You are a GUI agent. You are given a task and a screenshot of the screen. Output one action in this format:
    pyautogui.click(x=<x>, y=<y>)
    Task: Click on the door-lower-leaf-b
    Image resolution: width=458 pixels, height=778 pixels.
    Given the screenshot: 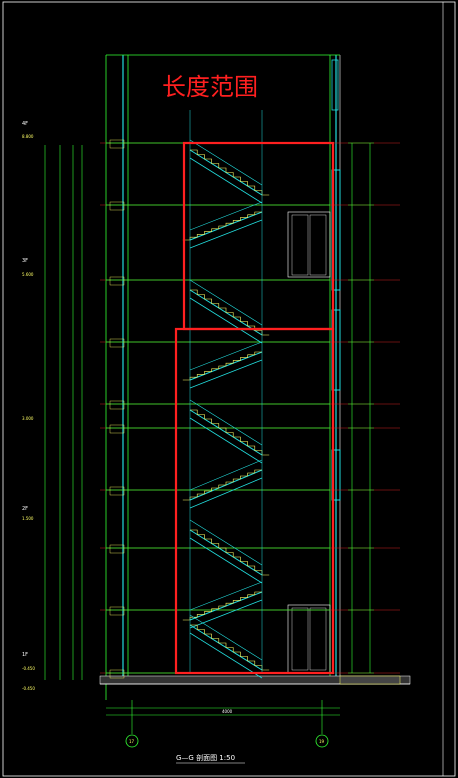 What is the action you would take?
    pyautogui.click(x=318, y=639)
    